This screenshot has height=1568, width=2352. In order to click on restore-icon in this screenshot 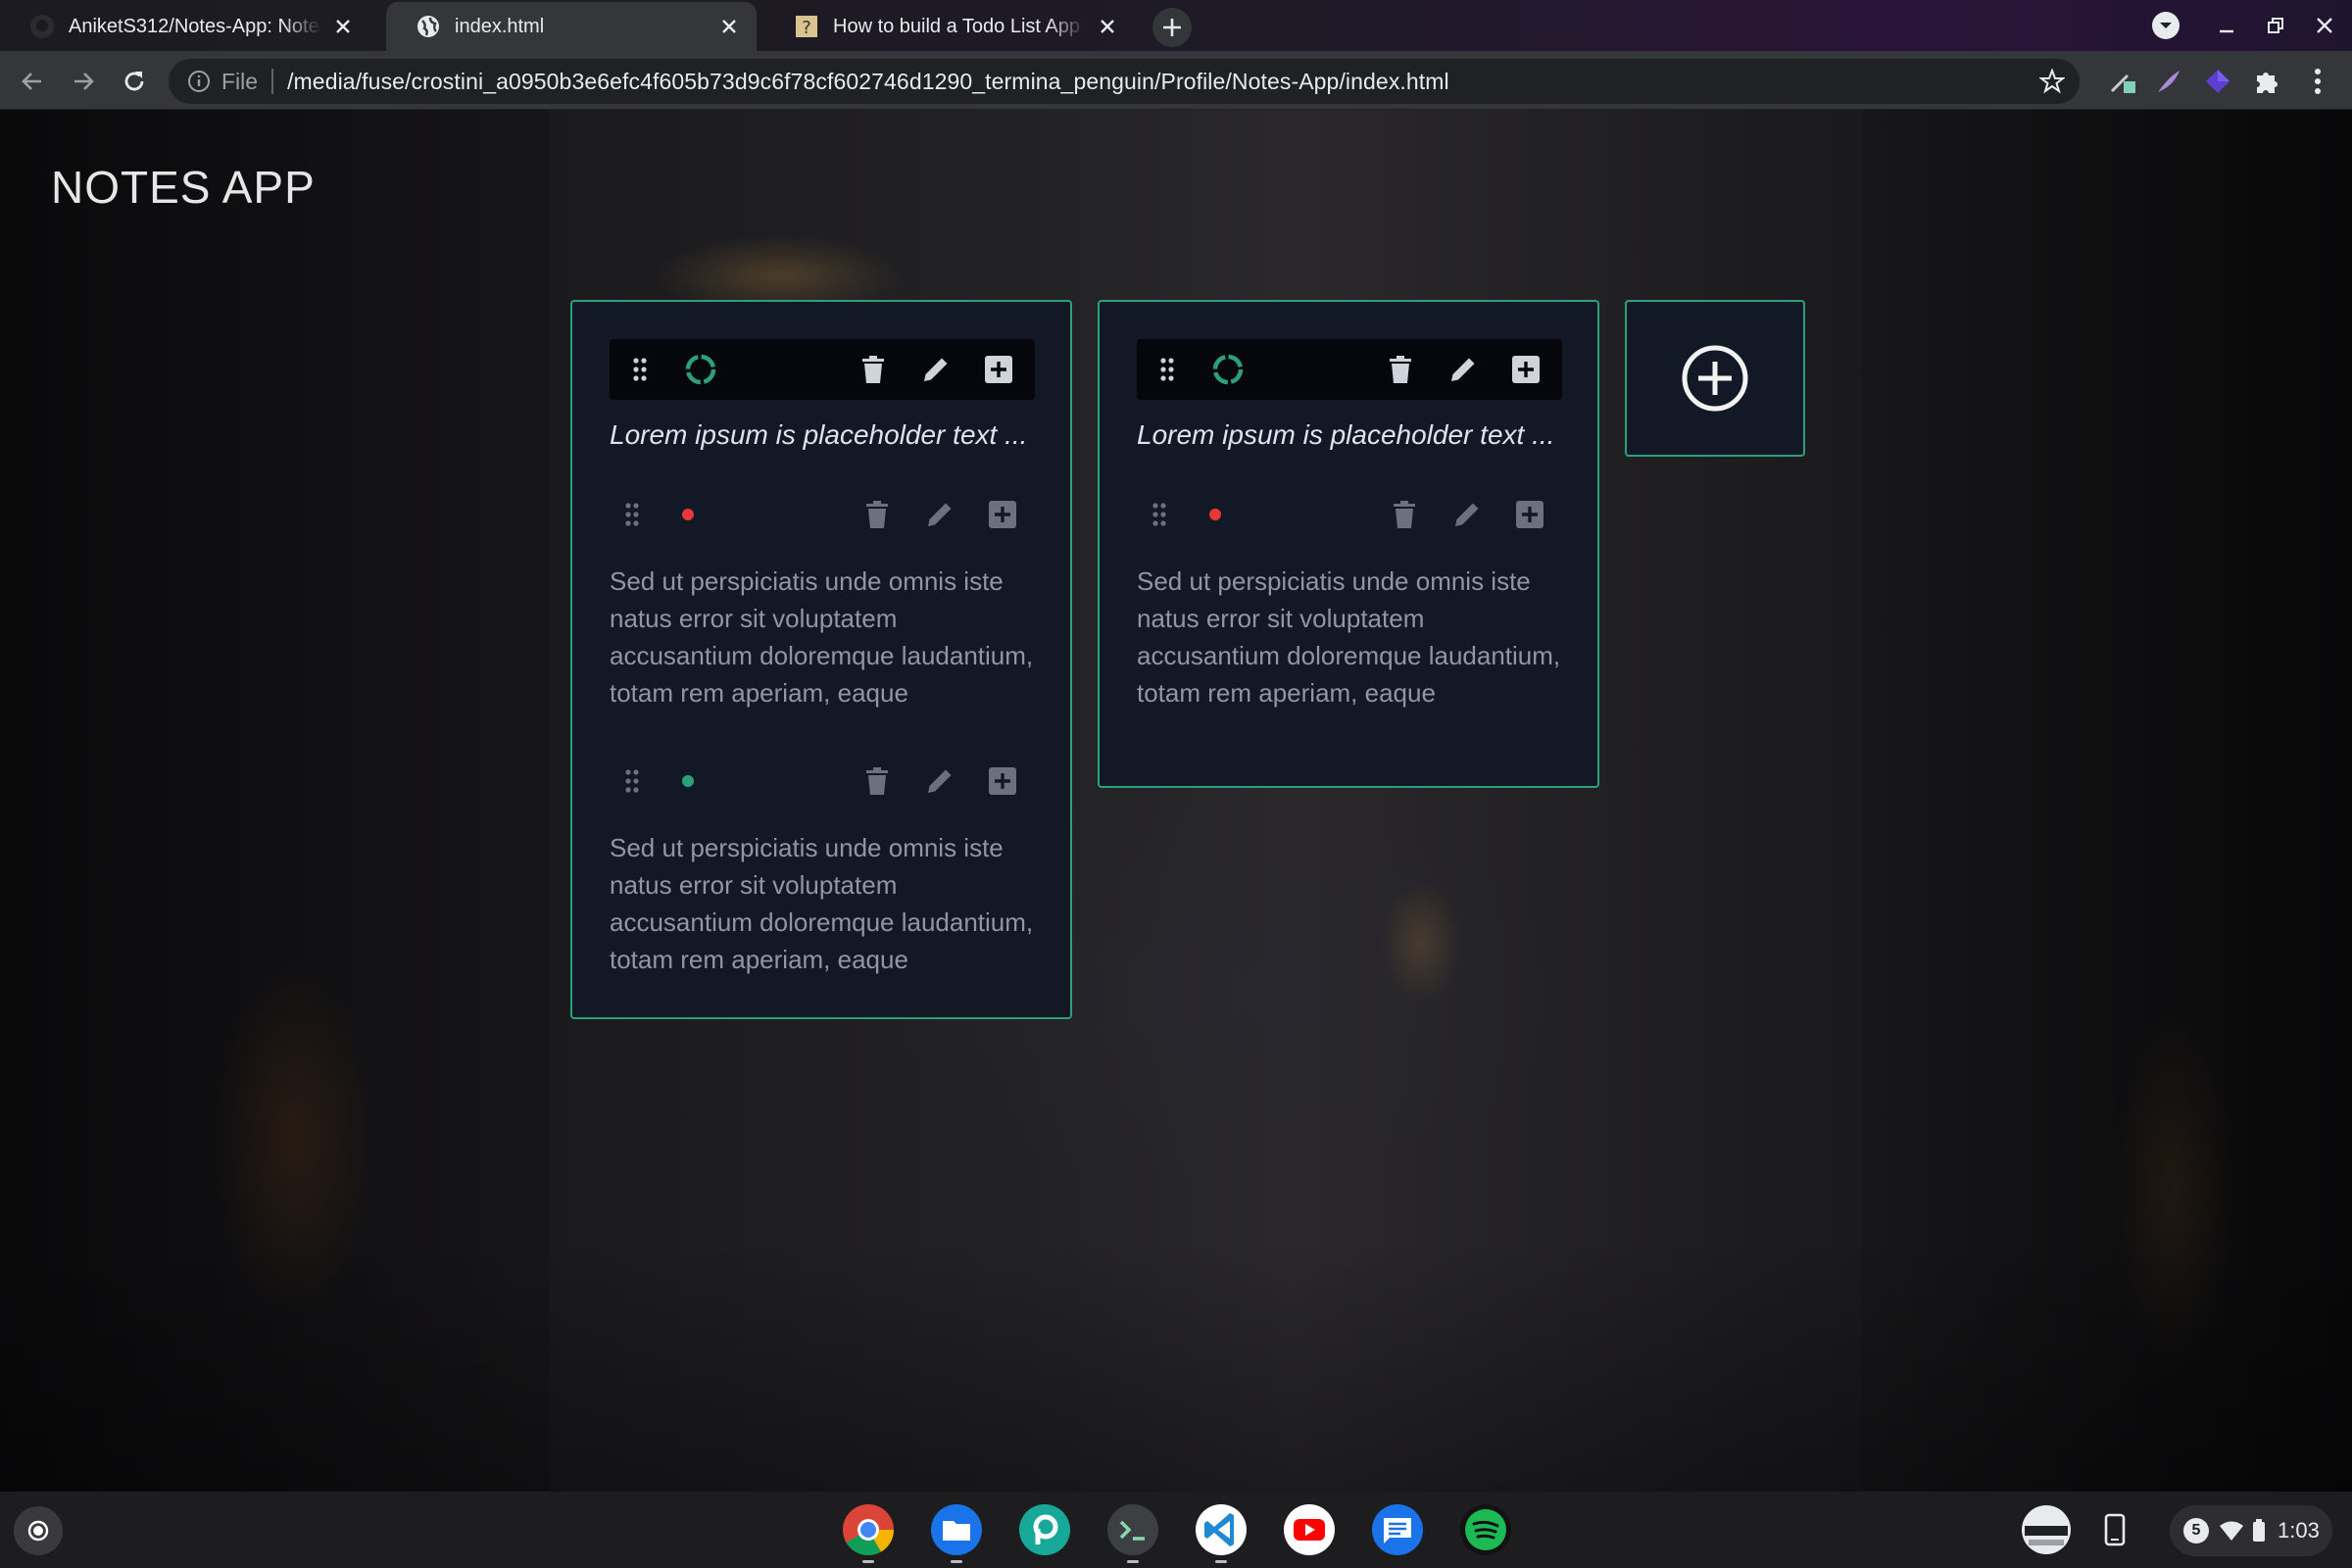, I will do `click(2275, 25)`.